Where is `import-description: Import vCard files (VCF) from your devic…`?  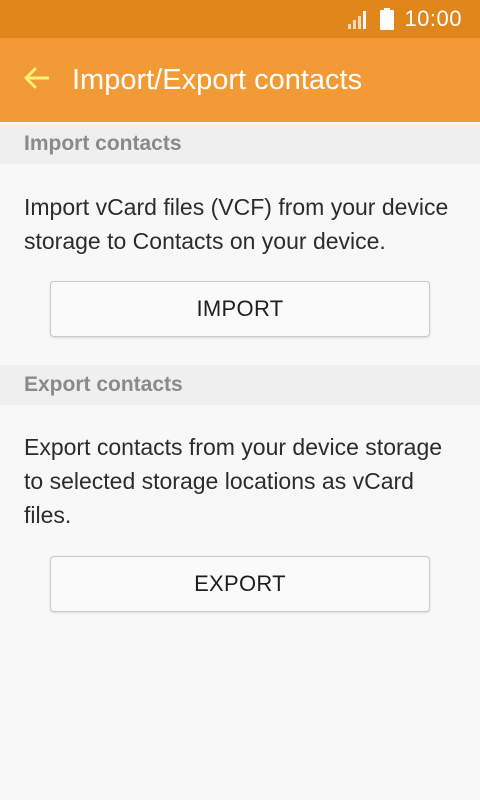 import-description: Import vCard files (VCF) from your devic… is located at coordinates (236, 224).